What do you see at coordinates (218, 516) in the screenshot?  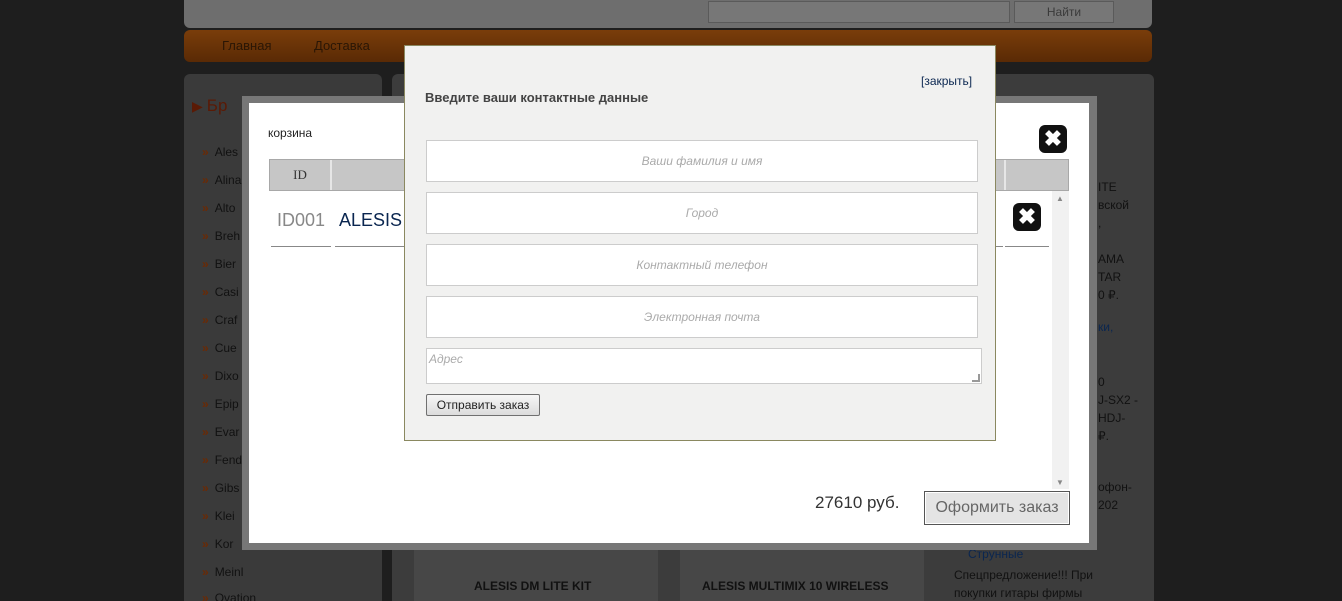 I see `brand-link: » Klei` at bounding box center [218, 516].